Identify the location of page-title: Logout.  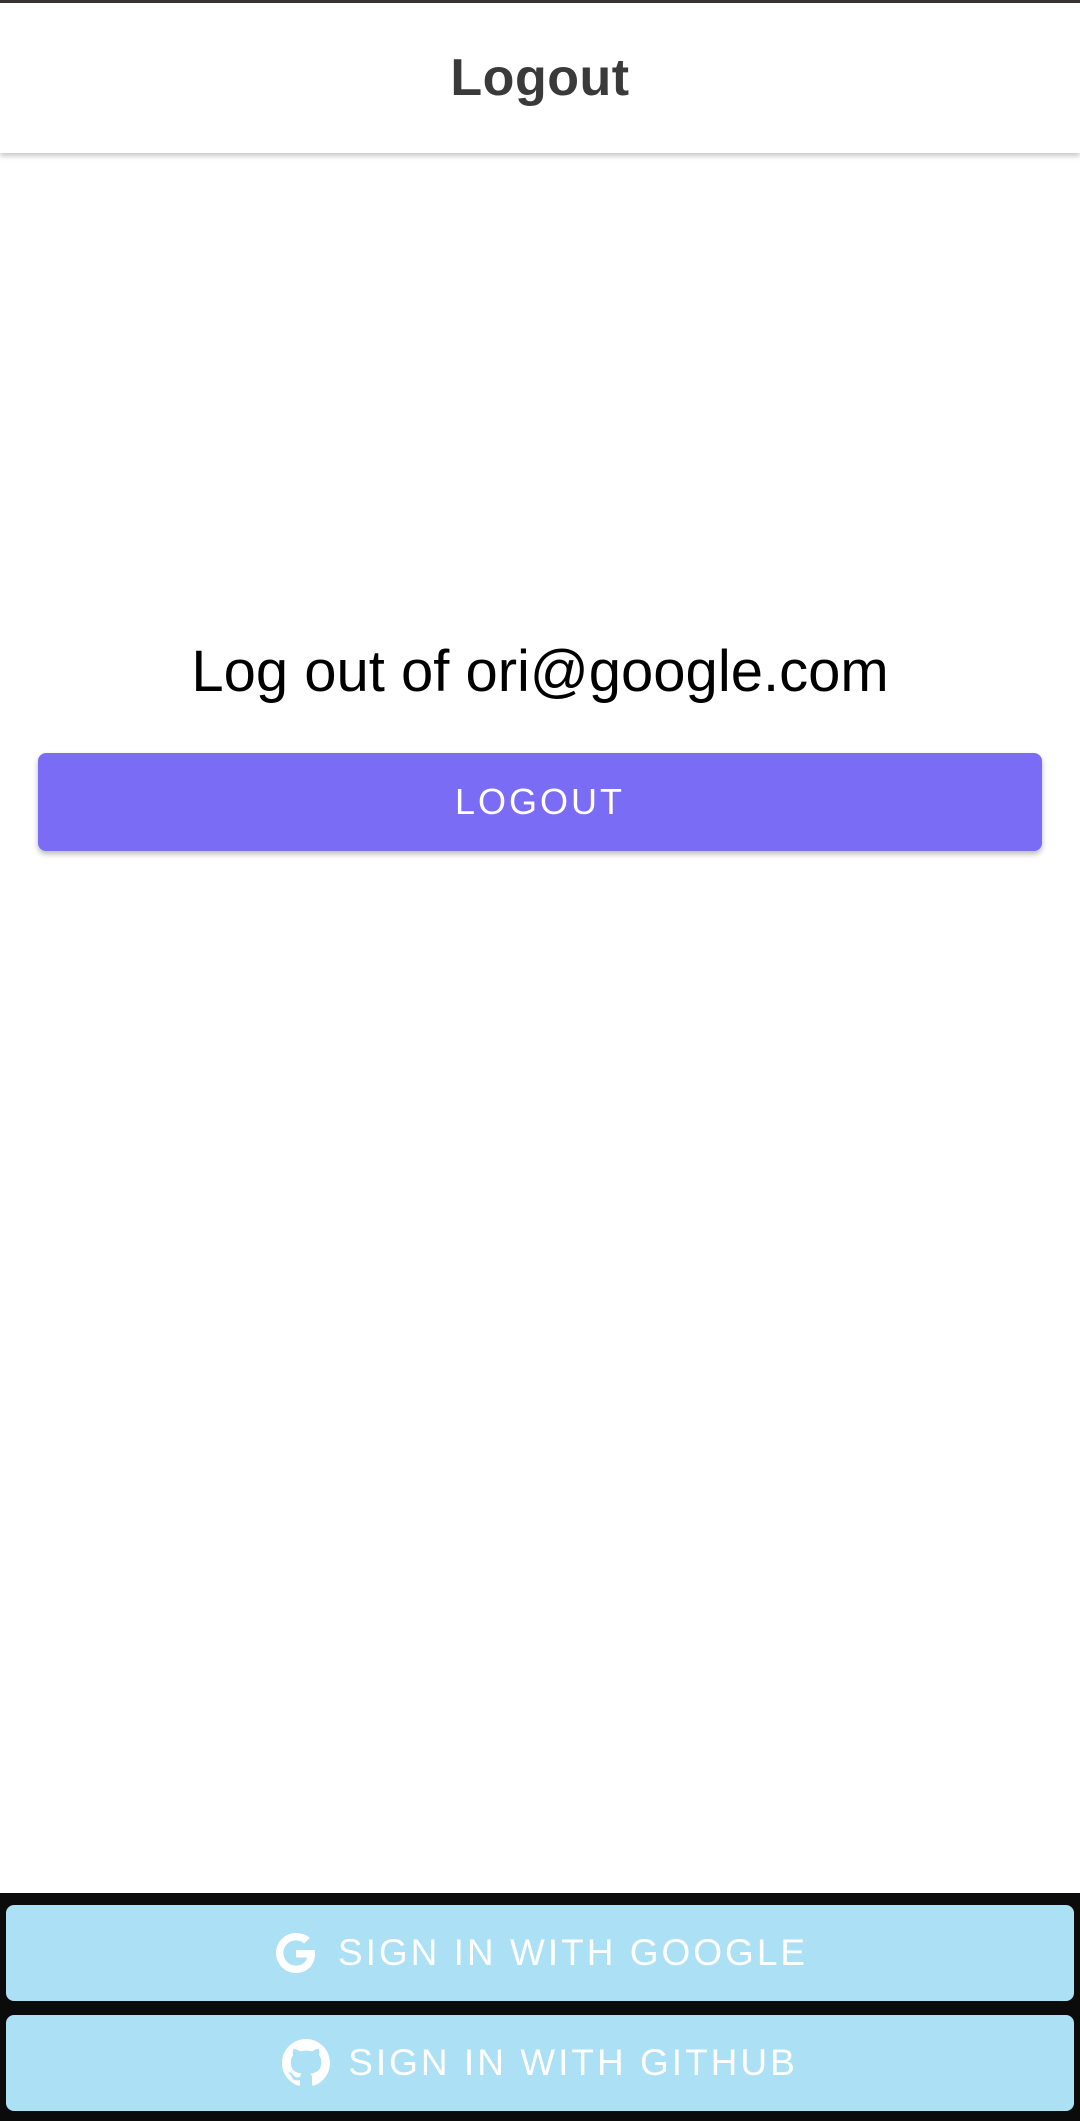
(540, 78).